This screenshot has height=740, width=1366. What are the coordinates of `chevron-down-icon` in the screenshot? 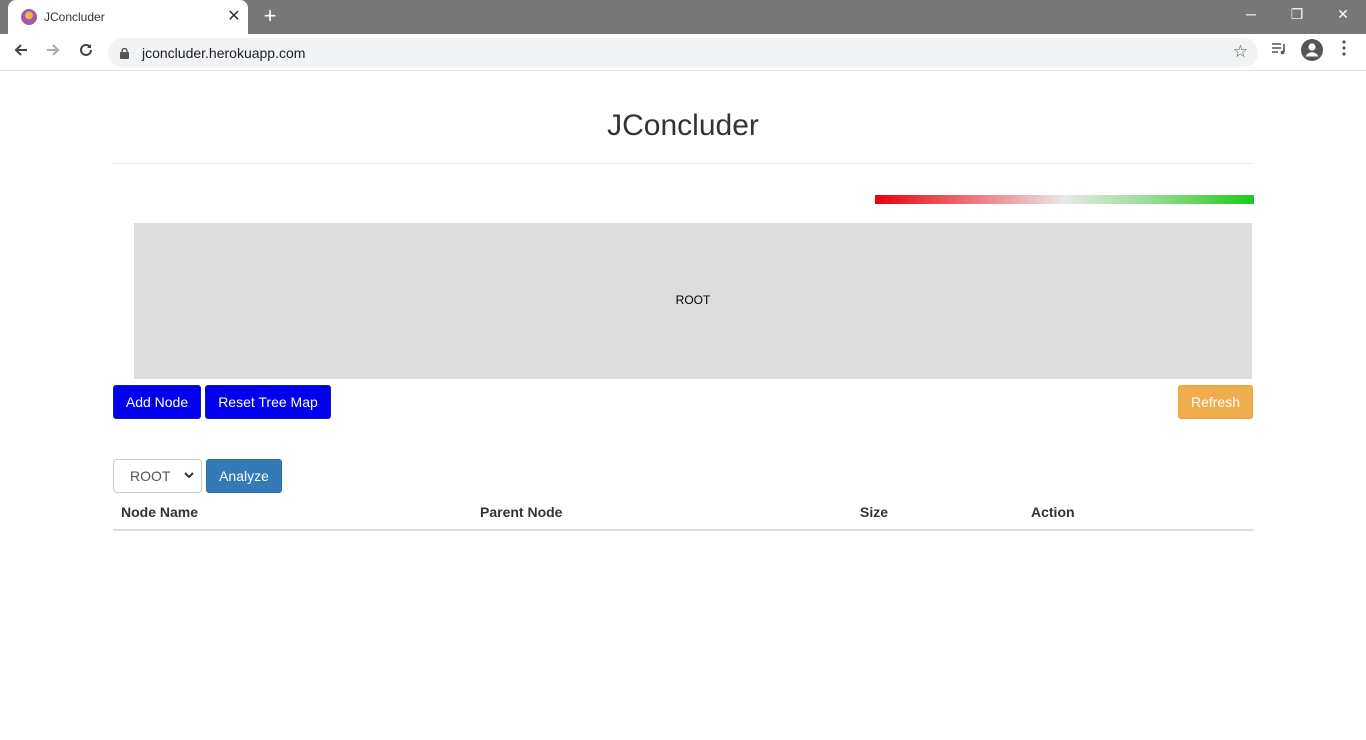 It's located at (189, 475).